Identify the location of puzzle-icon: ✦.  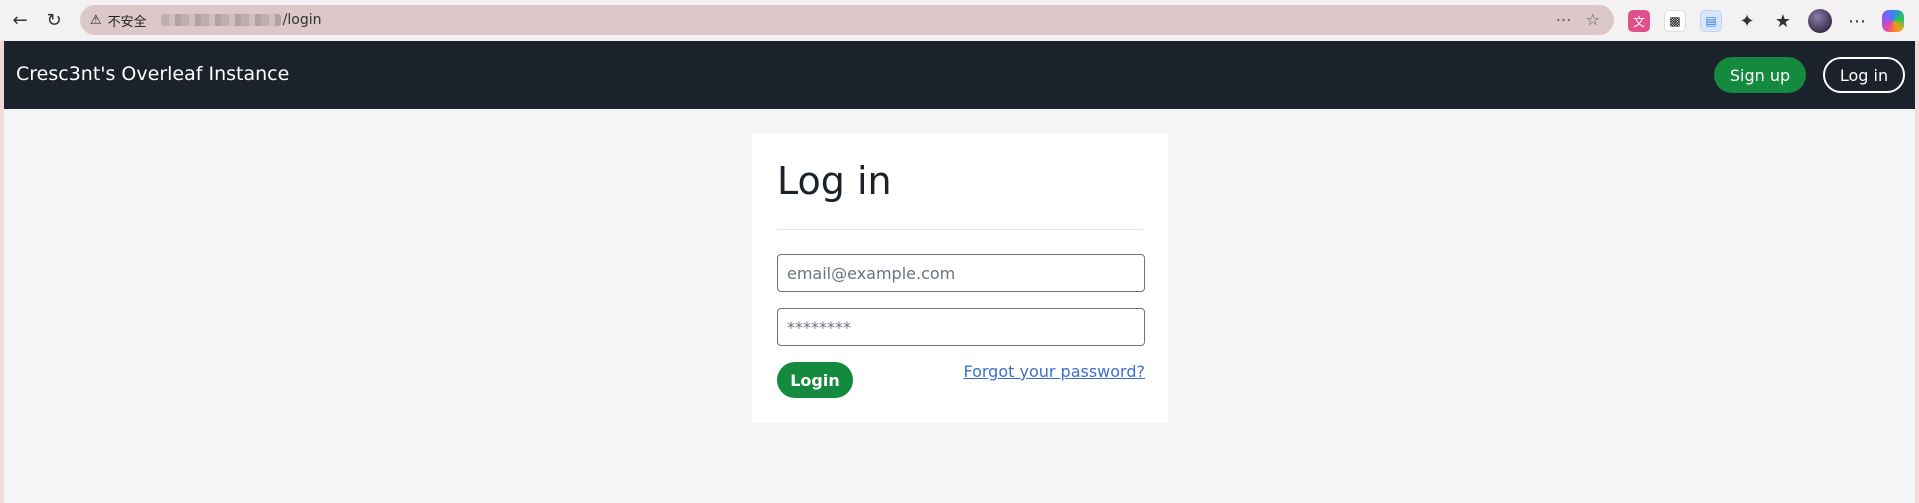
(1747, 21).